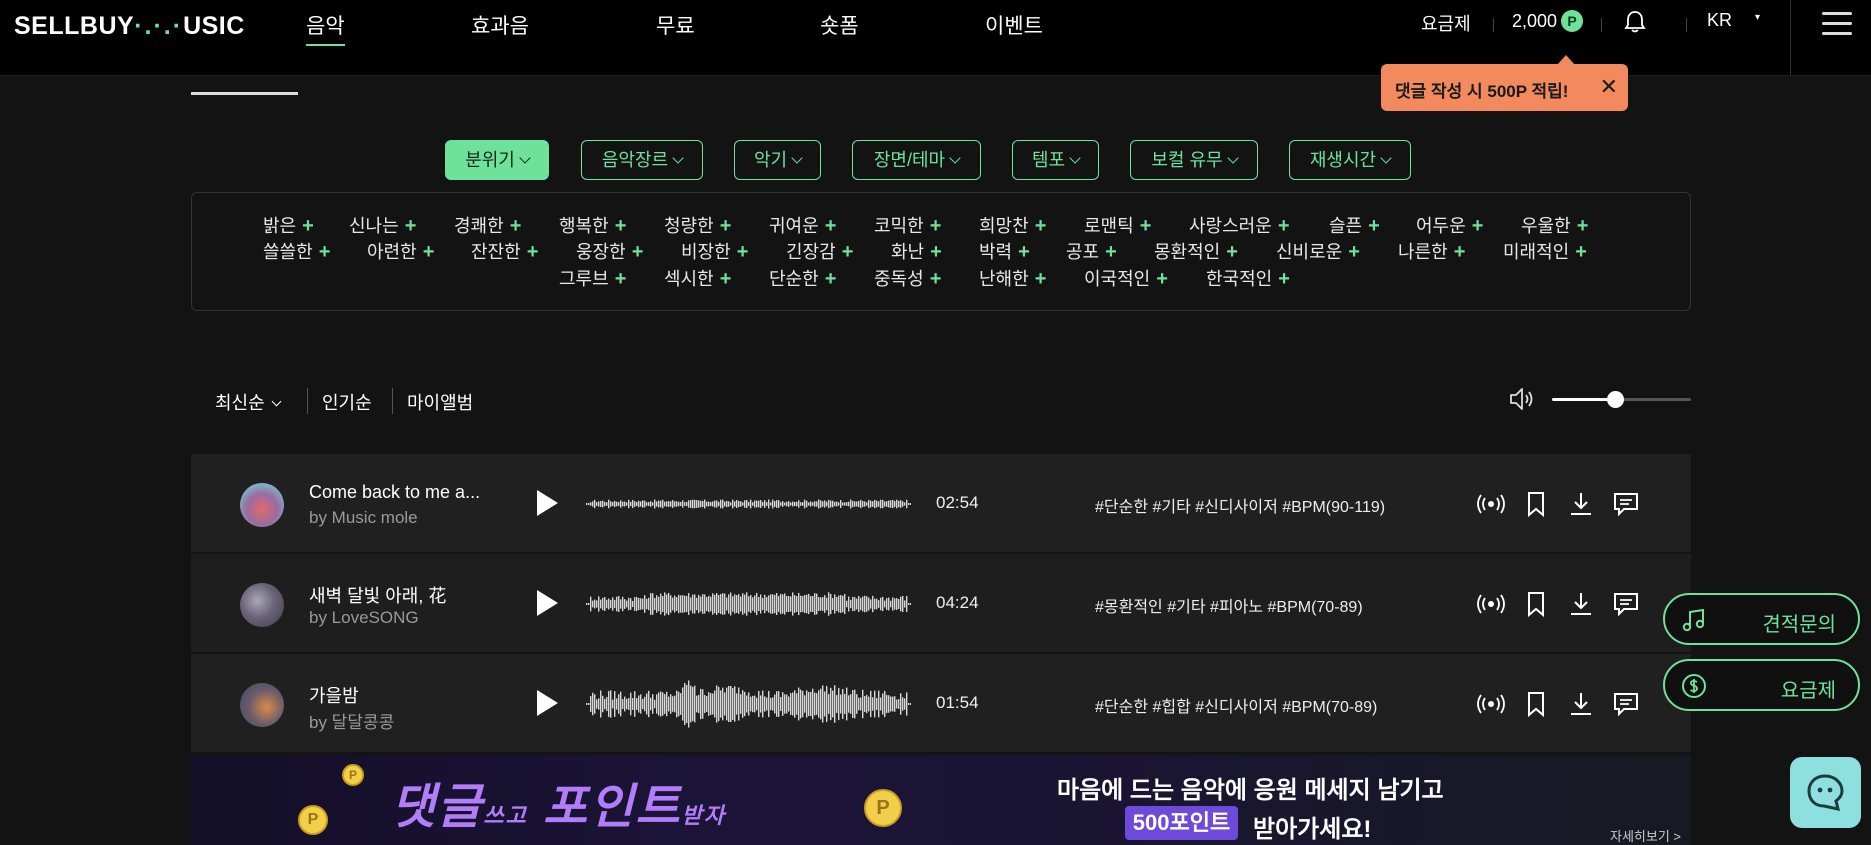  What do you see at coordinates (697, 225) in the screenshot?
I see `mood-tag: 청량한 +` at bounding box center [697, 225].